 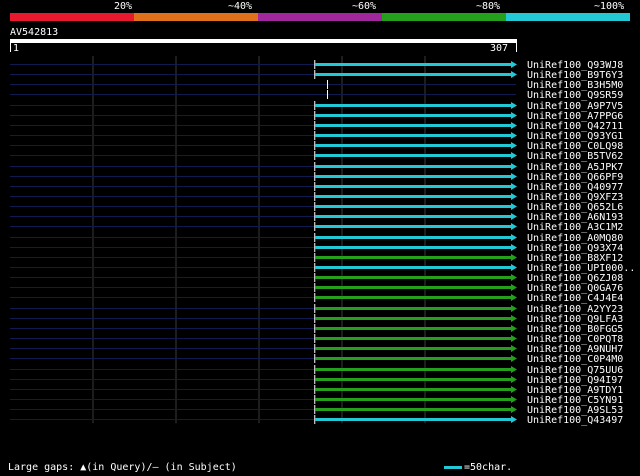 I want to click on hit-row: UniRef100_Q9SR59, so click(x=316, y=95).